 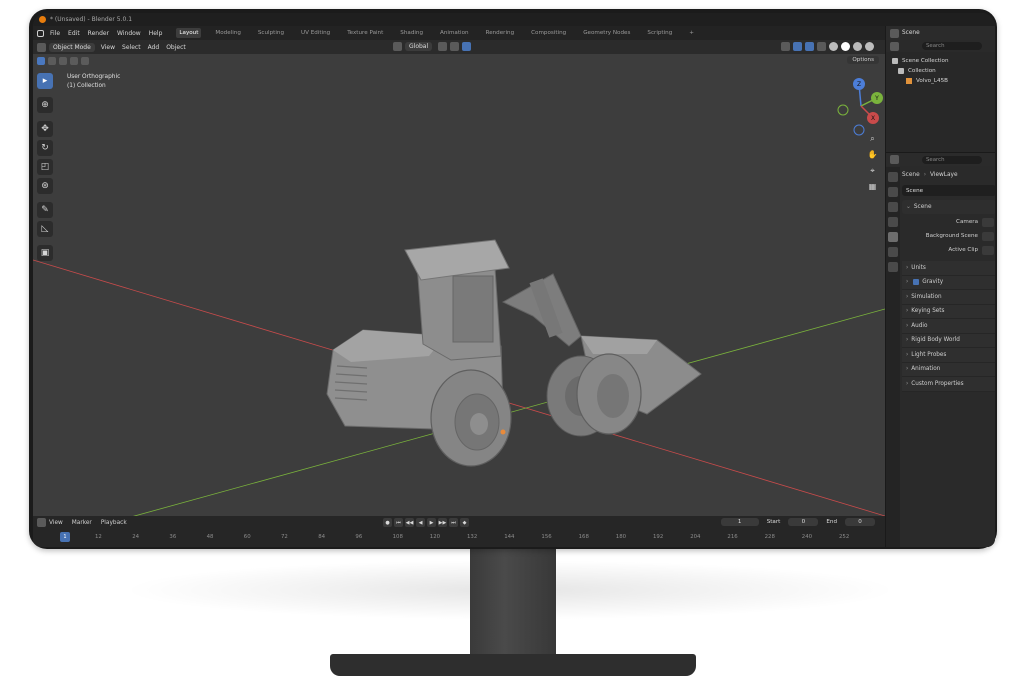 I want to click on menu-file: File, so click(x=55, y=33).